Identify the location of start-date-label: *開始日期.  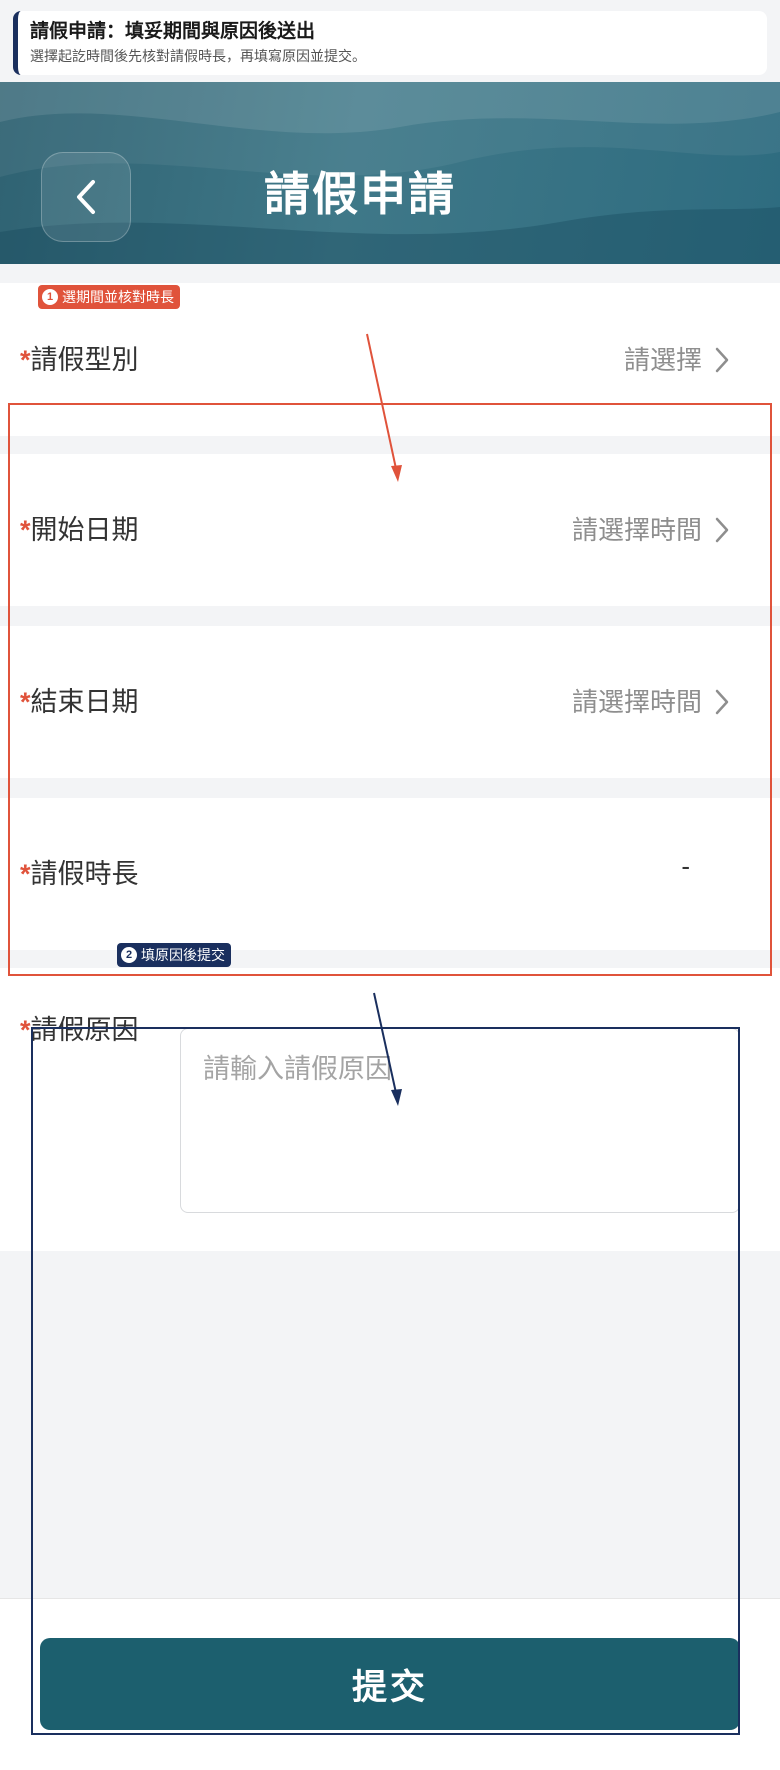
(79, 530).